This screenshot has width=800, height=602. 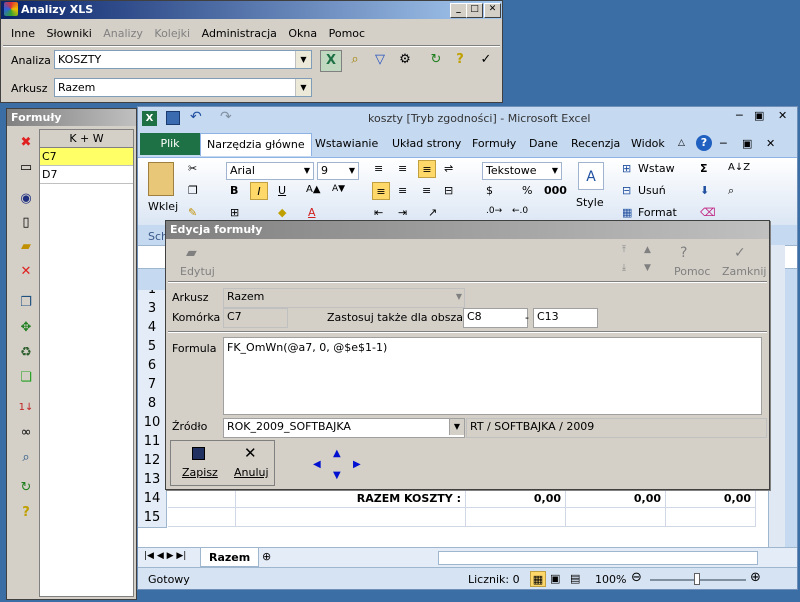 What do you see at coordinates (610, 579) in the screenshot?
I see `zoom-level: 100%` at bounding box center [610, 579].